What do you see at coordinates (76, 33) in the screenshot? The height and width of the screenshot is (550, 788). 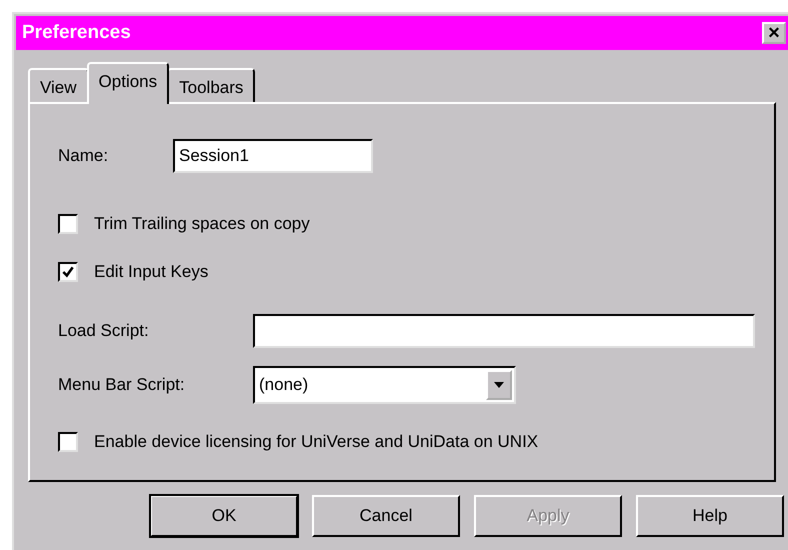 I see `window-title: Preferences` at bounding box center [76, 33].